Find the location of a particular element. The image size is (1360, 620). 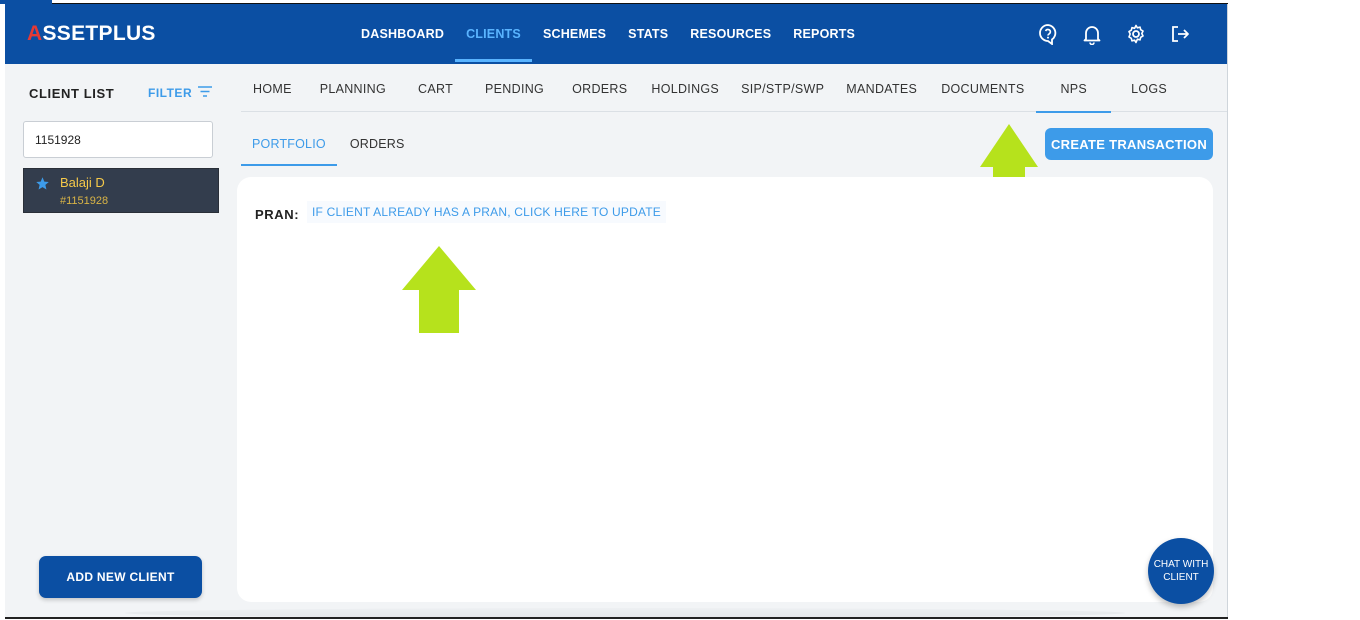

top-icons is located at coordinates (1114, 34).